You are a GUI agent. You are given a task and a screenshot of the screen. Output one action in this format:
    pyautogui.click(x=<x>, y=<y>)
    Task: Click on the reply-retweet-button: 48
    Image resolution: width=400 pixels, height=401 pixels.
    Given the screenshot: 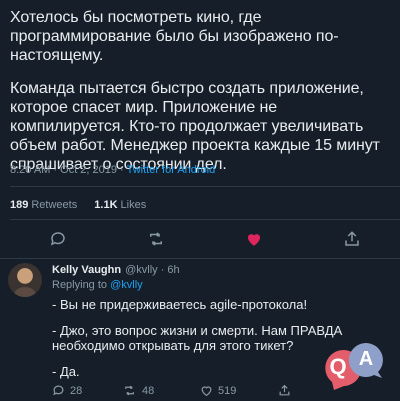 What is the action you would take?
    pyautogui.click(x=138, y=390)
    